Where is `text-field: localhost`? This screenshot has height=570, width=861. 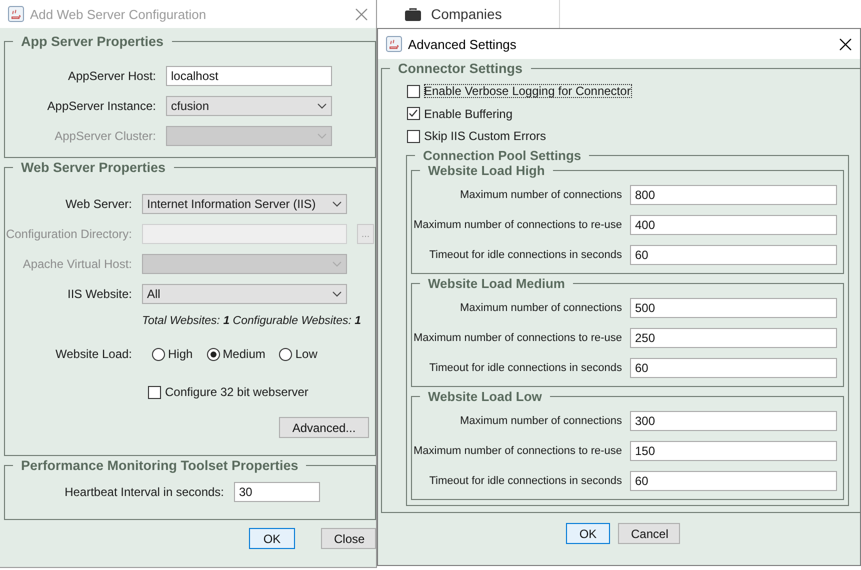
text-field: localhost is located at coordinates (249, 76).